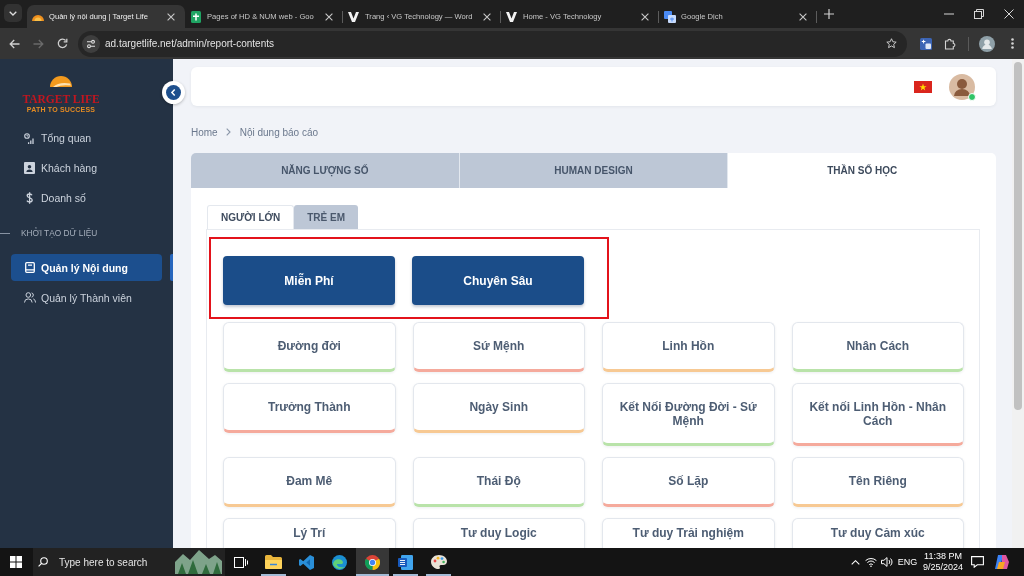 This screenshot has width=1024, height=576. I want to click on user-avatar, so click(962, 86).